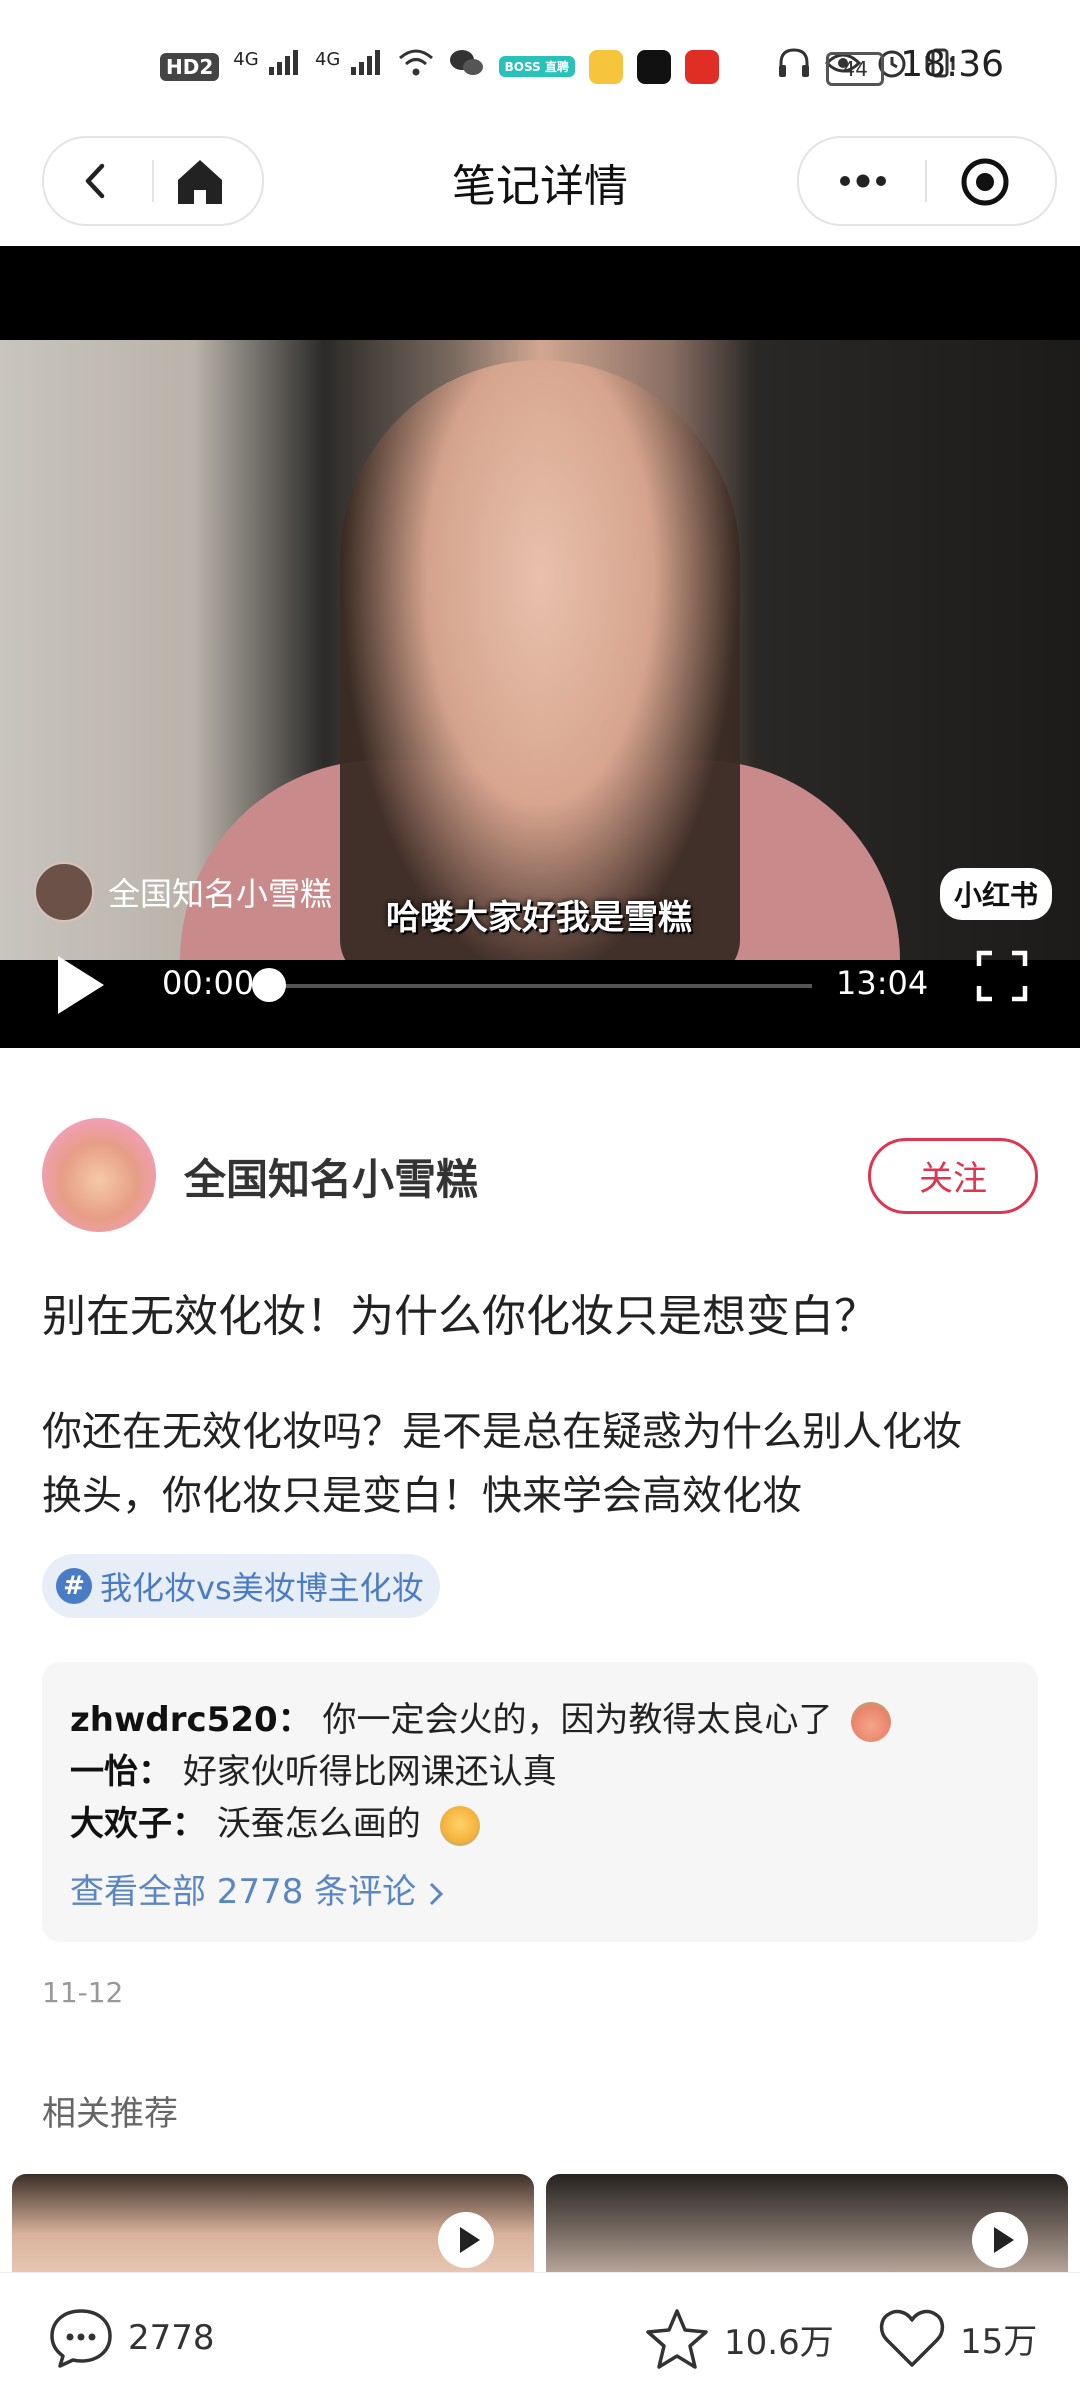 The image size is (1080, 2401). Describe the element at coordinates (779, 2342) in the screenshot. I see `favorite-count: 10.6万` at that location.